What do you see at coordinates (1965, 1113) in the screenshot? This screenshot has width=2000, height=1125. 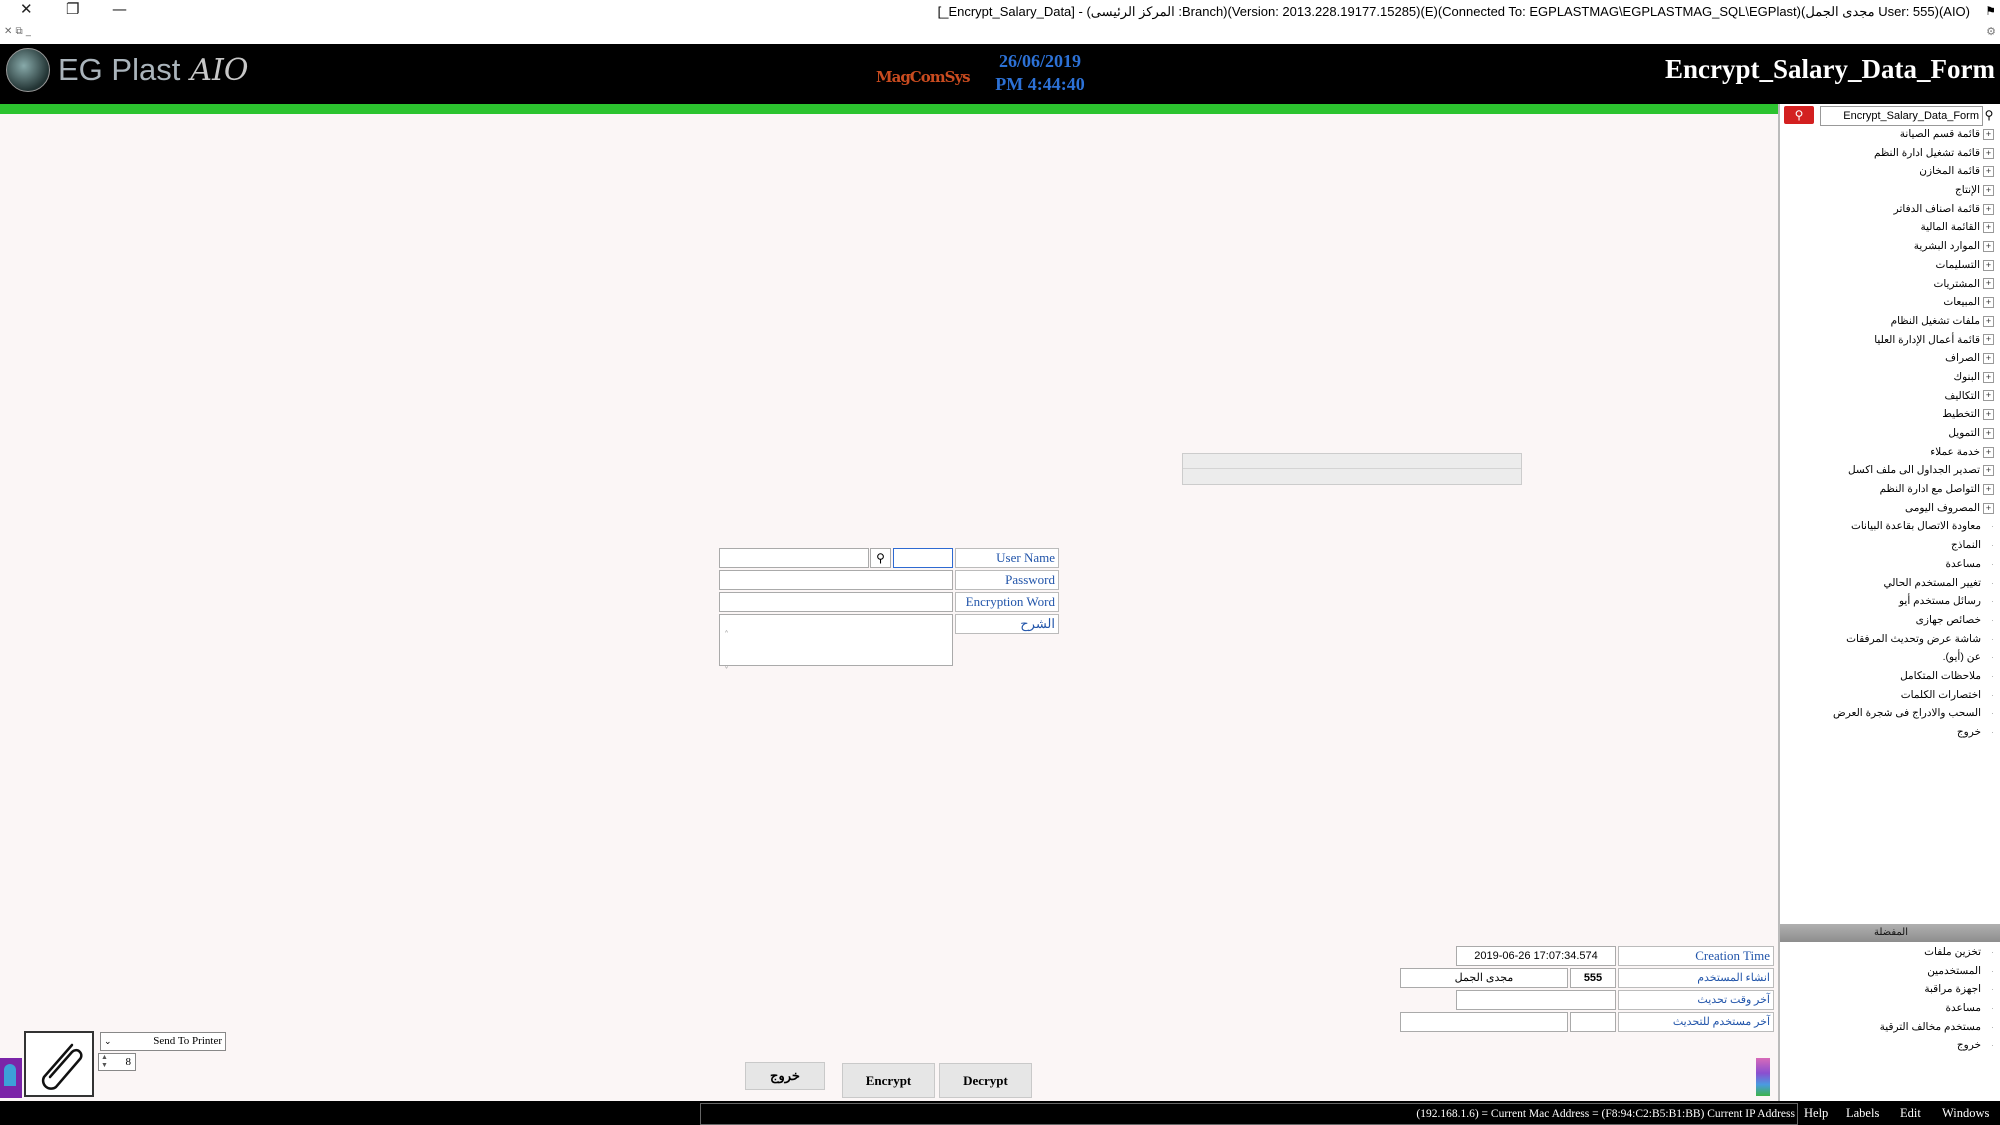 I see `menu-windows: Windows` at bounding box center [1965, 1113].